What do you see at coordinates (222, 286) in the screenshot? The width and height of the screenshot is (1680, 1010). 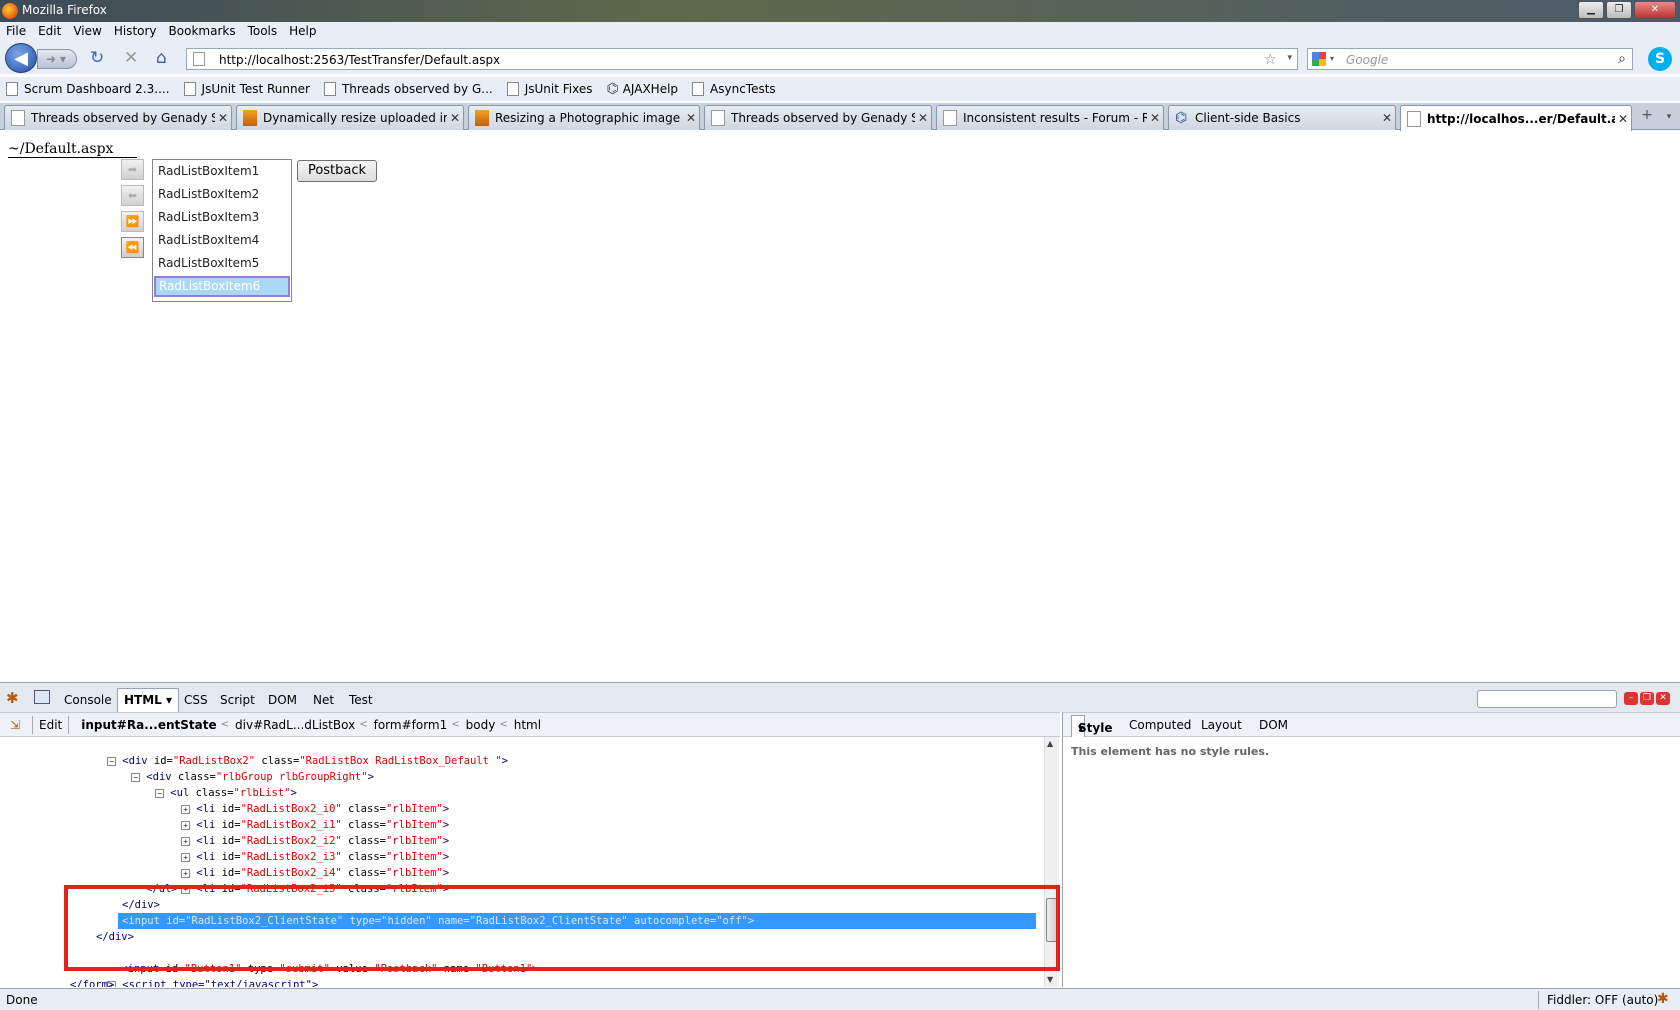 I see `list-item-selected: RadListBoxItem6` at bounding box center [222, 286].